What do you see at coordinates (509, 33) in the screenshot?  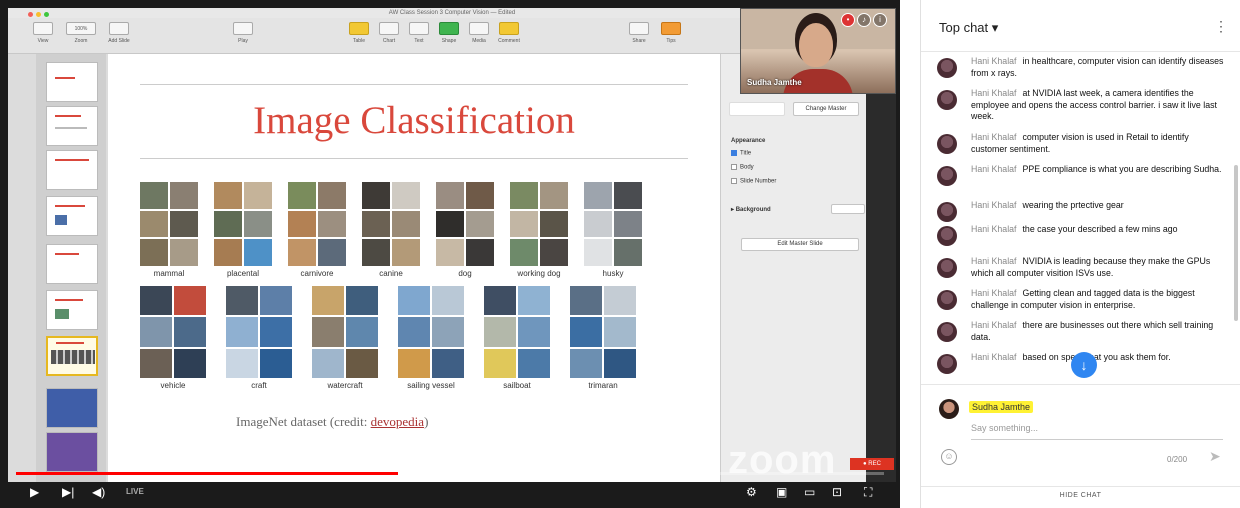 I see `comment-button: Comment` at bounding box center [509, 33].